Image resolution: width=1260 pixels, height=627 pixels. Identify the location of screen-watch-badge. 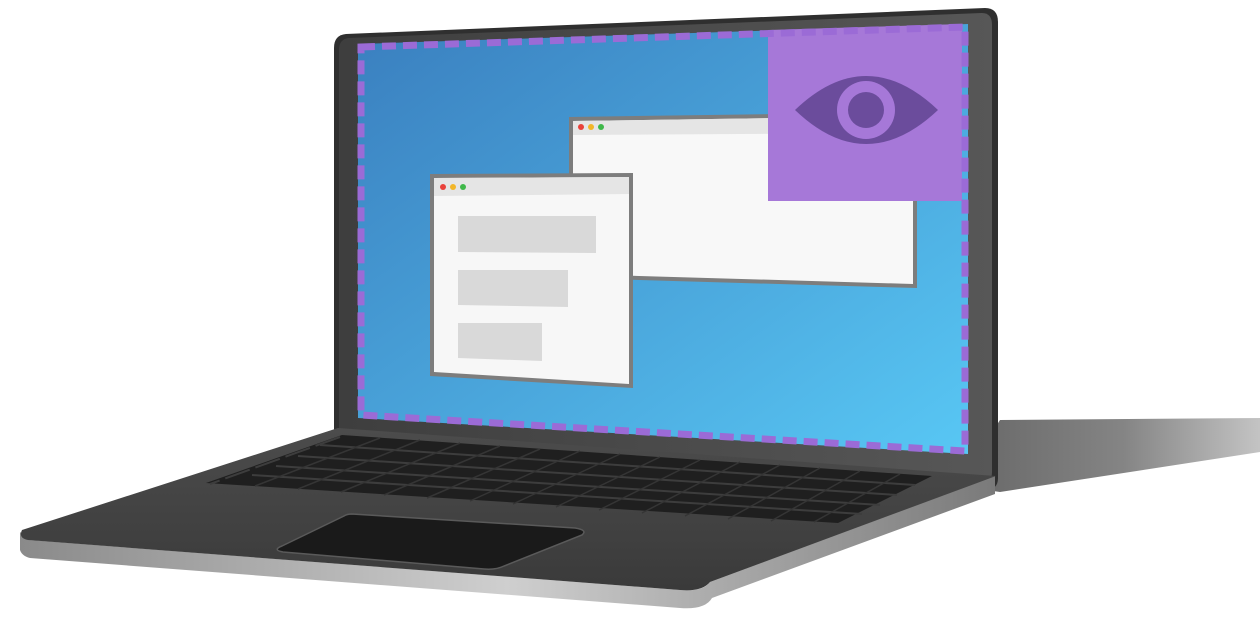
(865, 112).